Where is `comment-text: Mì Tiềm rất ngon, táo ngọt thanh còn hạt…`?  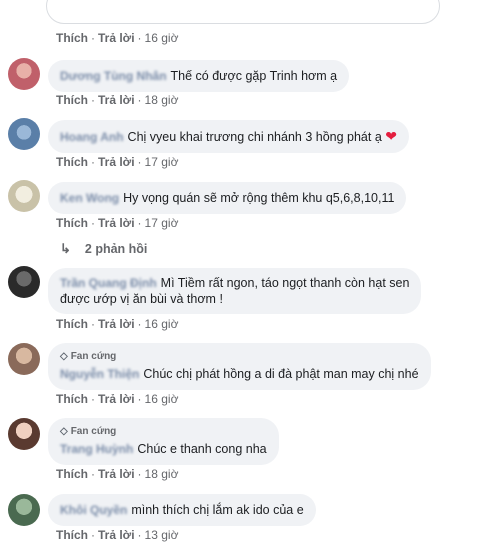 comment-text: Mì Tiềm rất ngon, táo ngọt thanh còn hạt… is located at coordinates (285, 283).